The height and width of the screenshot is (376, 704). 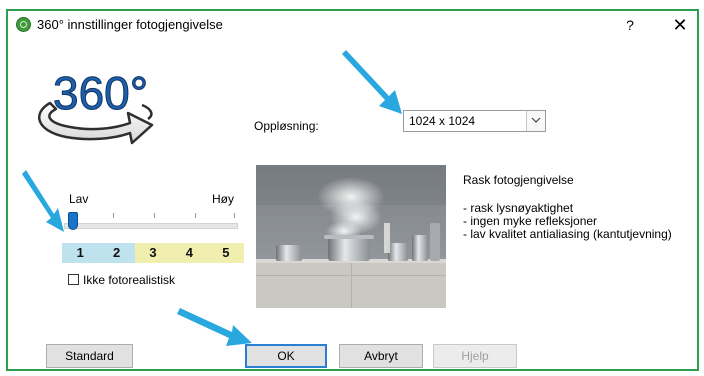 I want to click on slider-arrow-icon, so click(x=43, y=201).